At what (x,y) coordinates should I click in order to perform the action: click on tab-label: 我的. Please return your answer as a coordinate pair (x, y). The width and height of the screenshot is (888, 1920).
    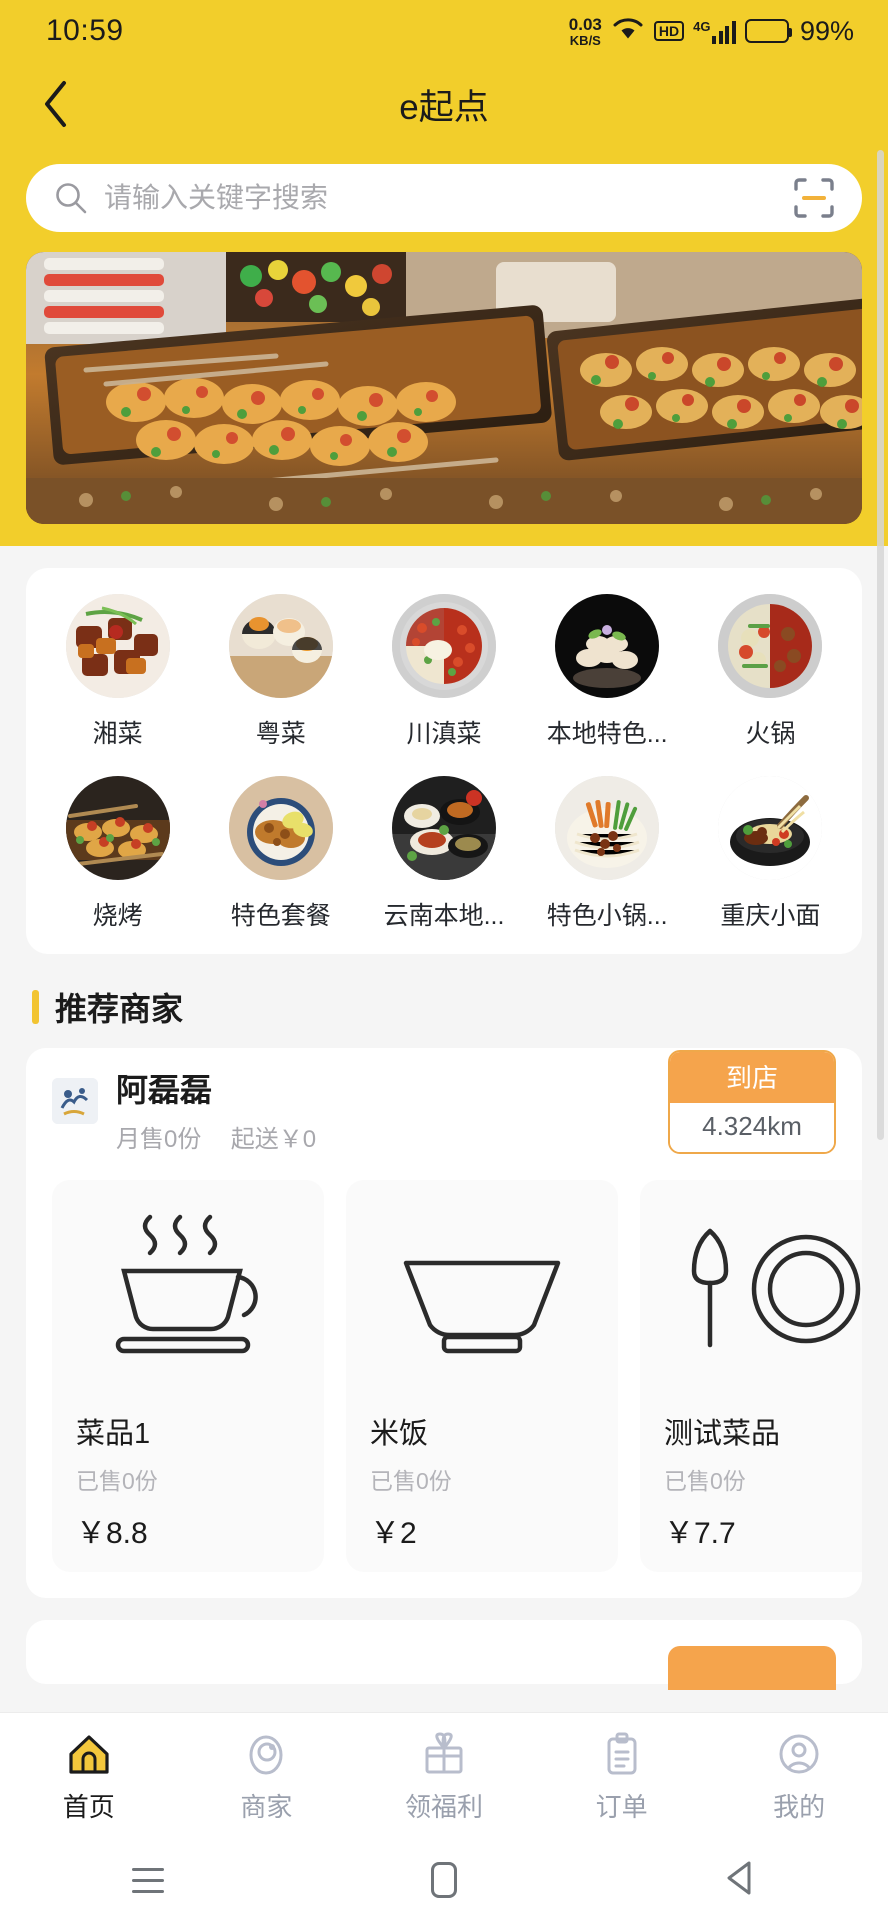
    Looking at the image, I should click on (799, 1807).